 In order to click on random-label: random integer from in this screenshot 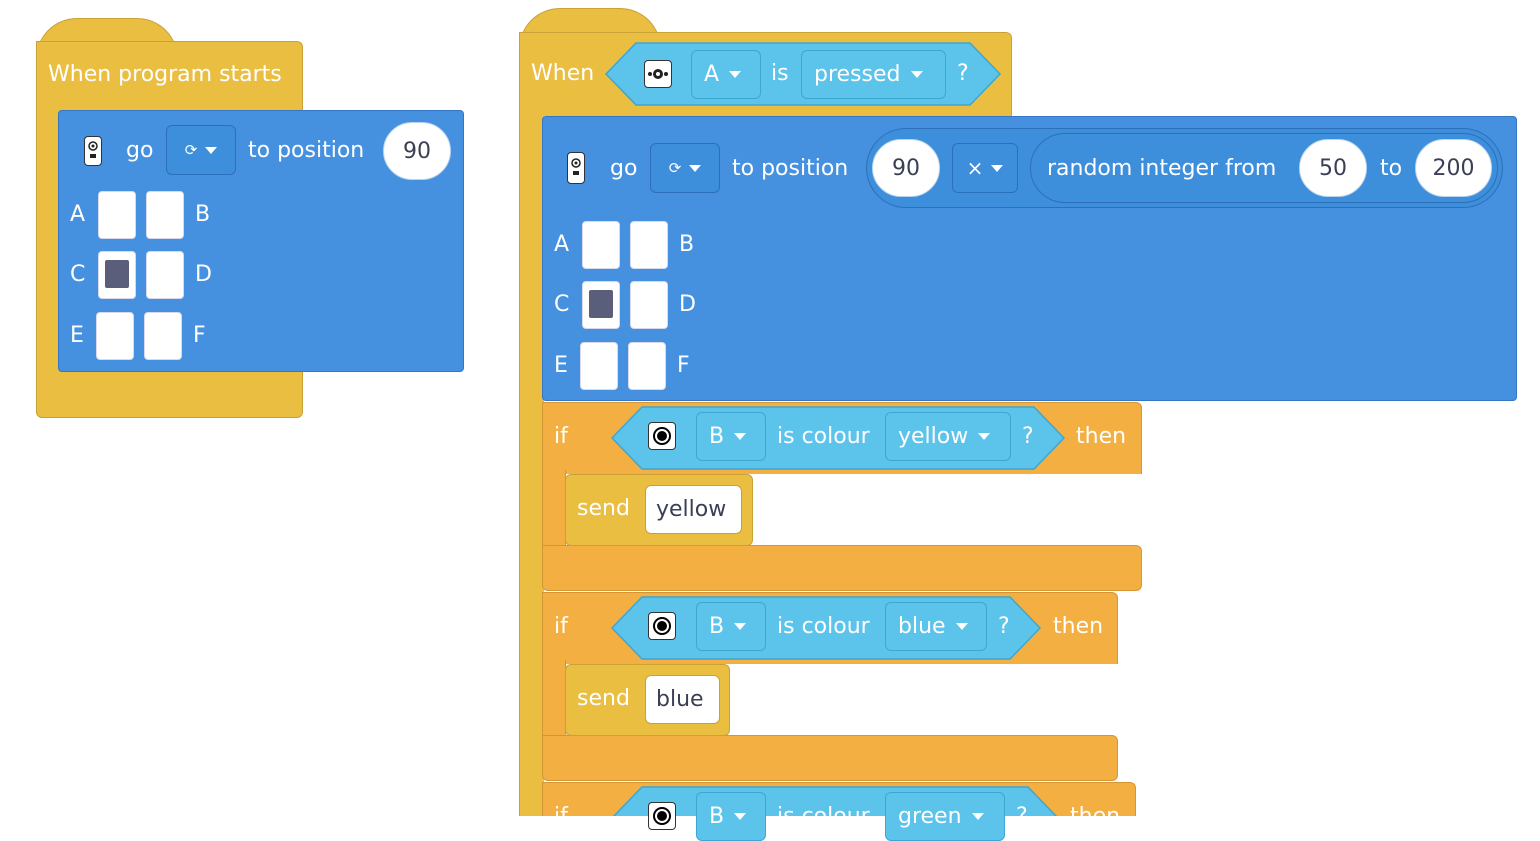, I will do `click(1162, 168)`.